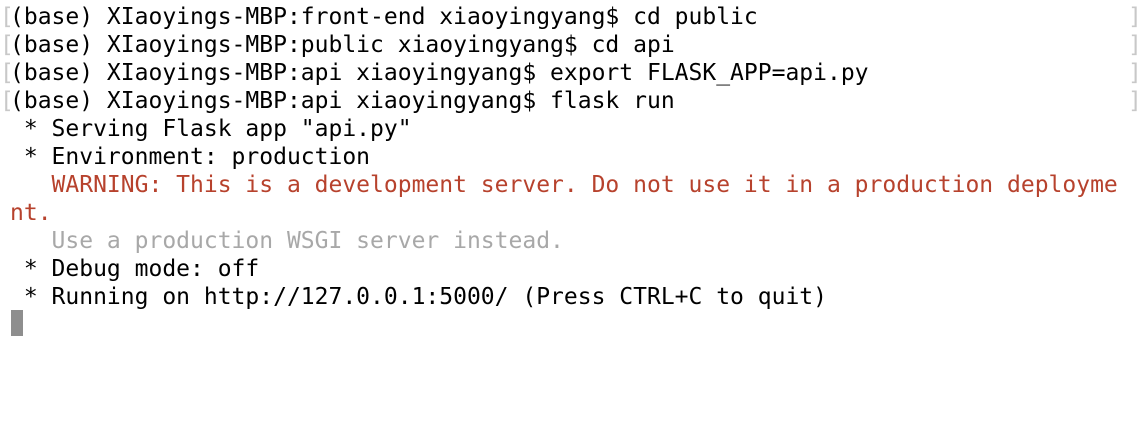 The width and height of the screenshot is (1142, 438). I want to click on output-warning-wrap-line: nt., so click(31, 213).